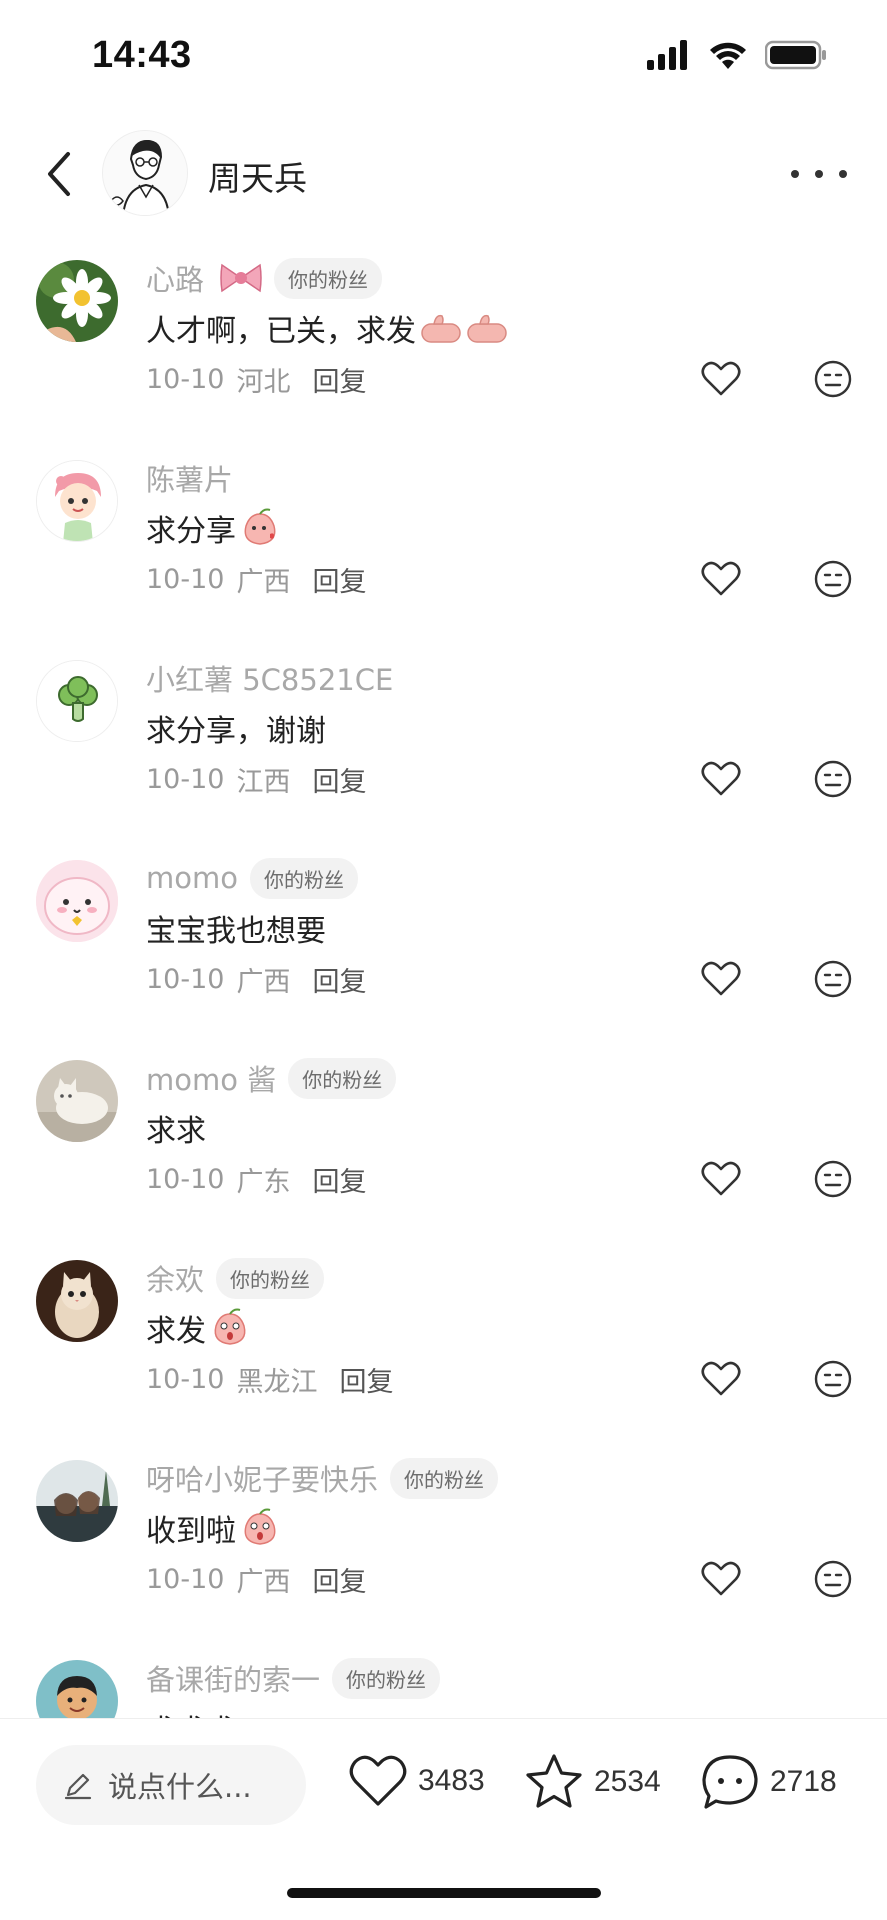 This screenshot has width=887, height=1920. I want to click on commenter-name: momo, so click(192, 878).